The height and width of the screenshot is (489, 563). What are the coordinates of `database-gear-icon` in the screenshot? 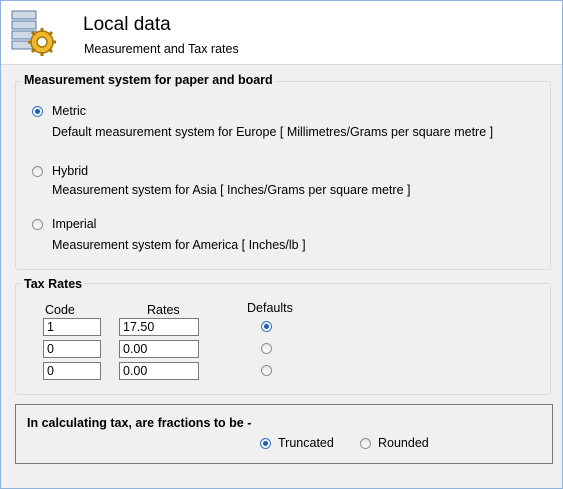 It's located at (33, 33).